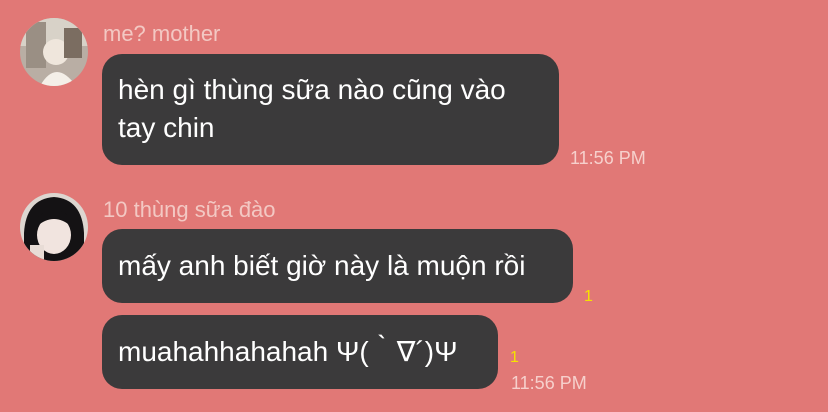  Describe the element at coordinates (189, 209) in the screenshot. I see `sender-name: 10 thùng sữa đào` at that location.